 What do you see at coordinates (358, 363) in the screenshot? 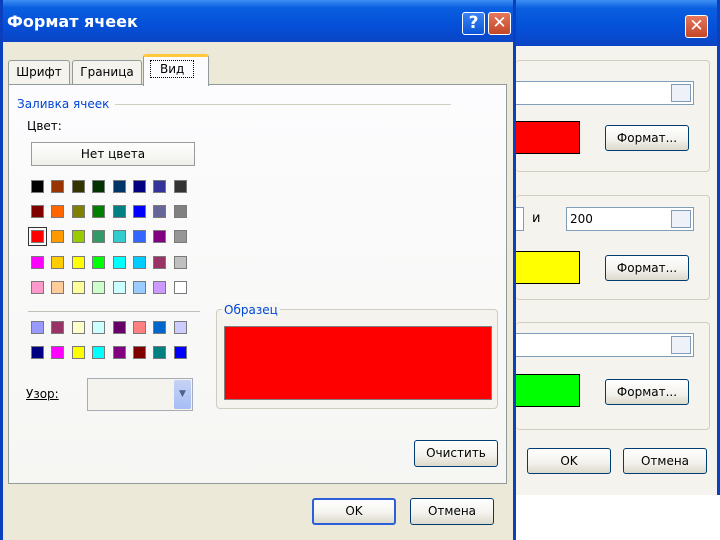
I see `sample-preview` at bounding box center [358, 363].